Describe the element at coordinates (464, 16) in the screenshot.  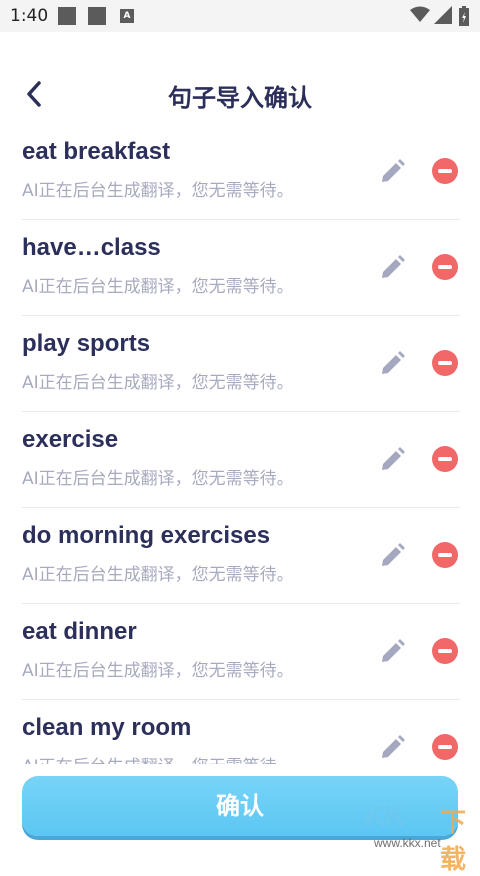
I see `battery-icon` at that location.